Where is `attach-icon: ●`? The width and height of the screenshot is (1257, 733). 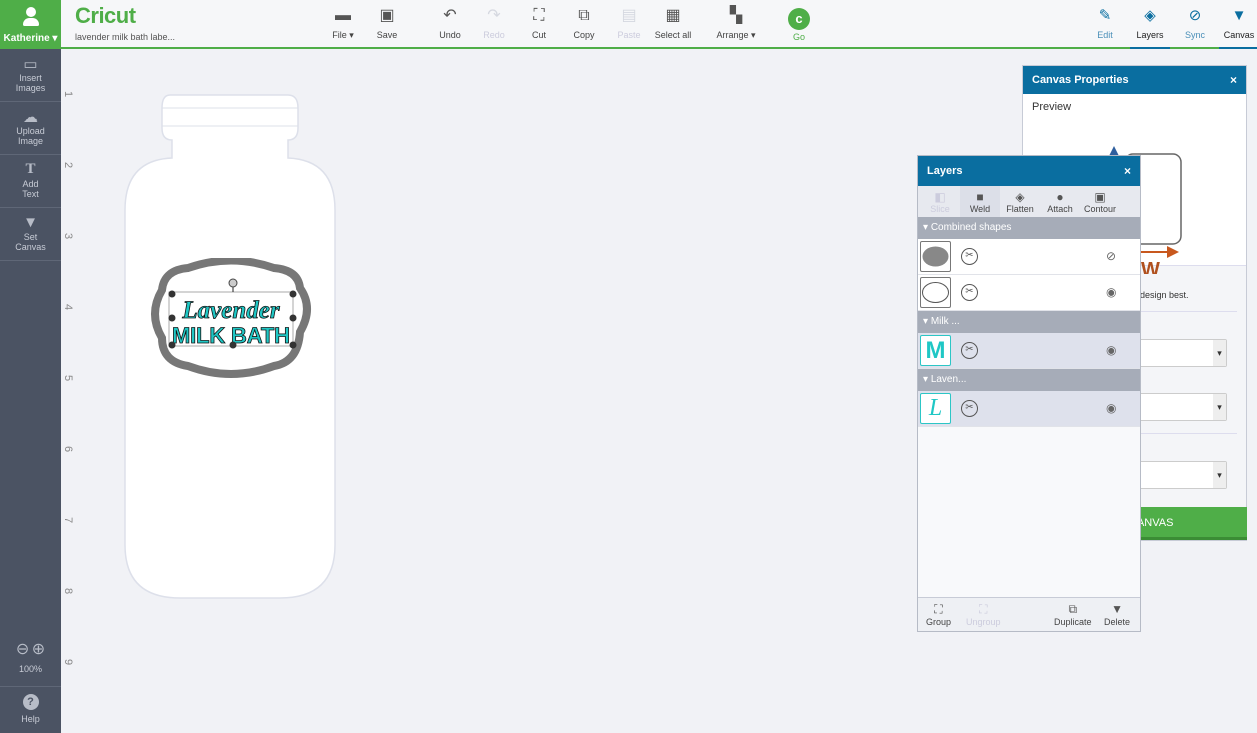 attach-icon: ● is located at coordinates (1060, 197).